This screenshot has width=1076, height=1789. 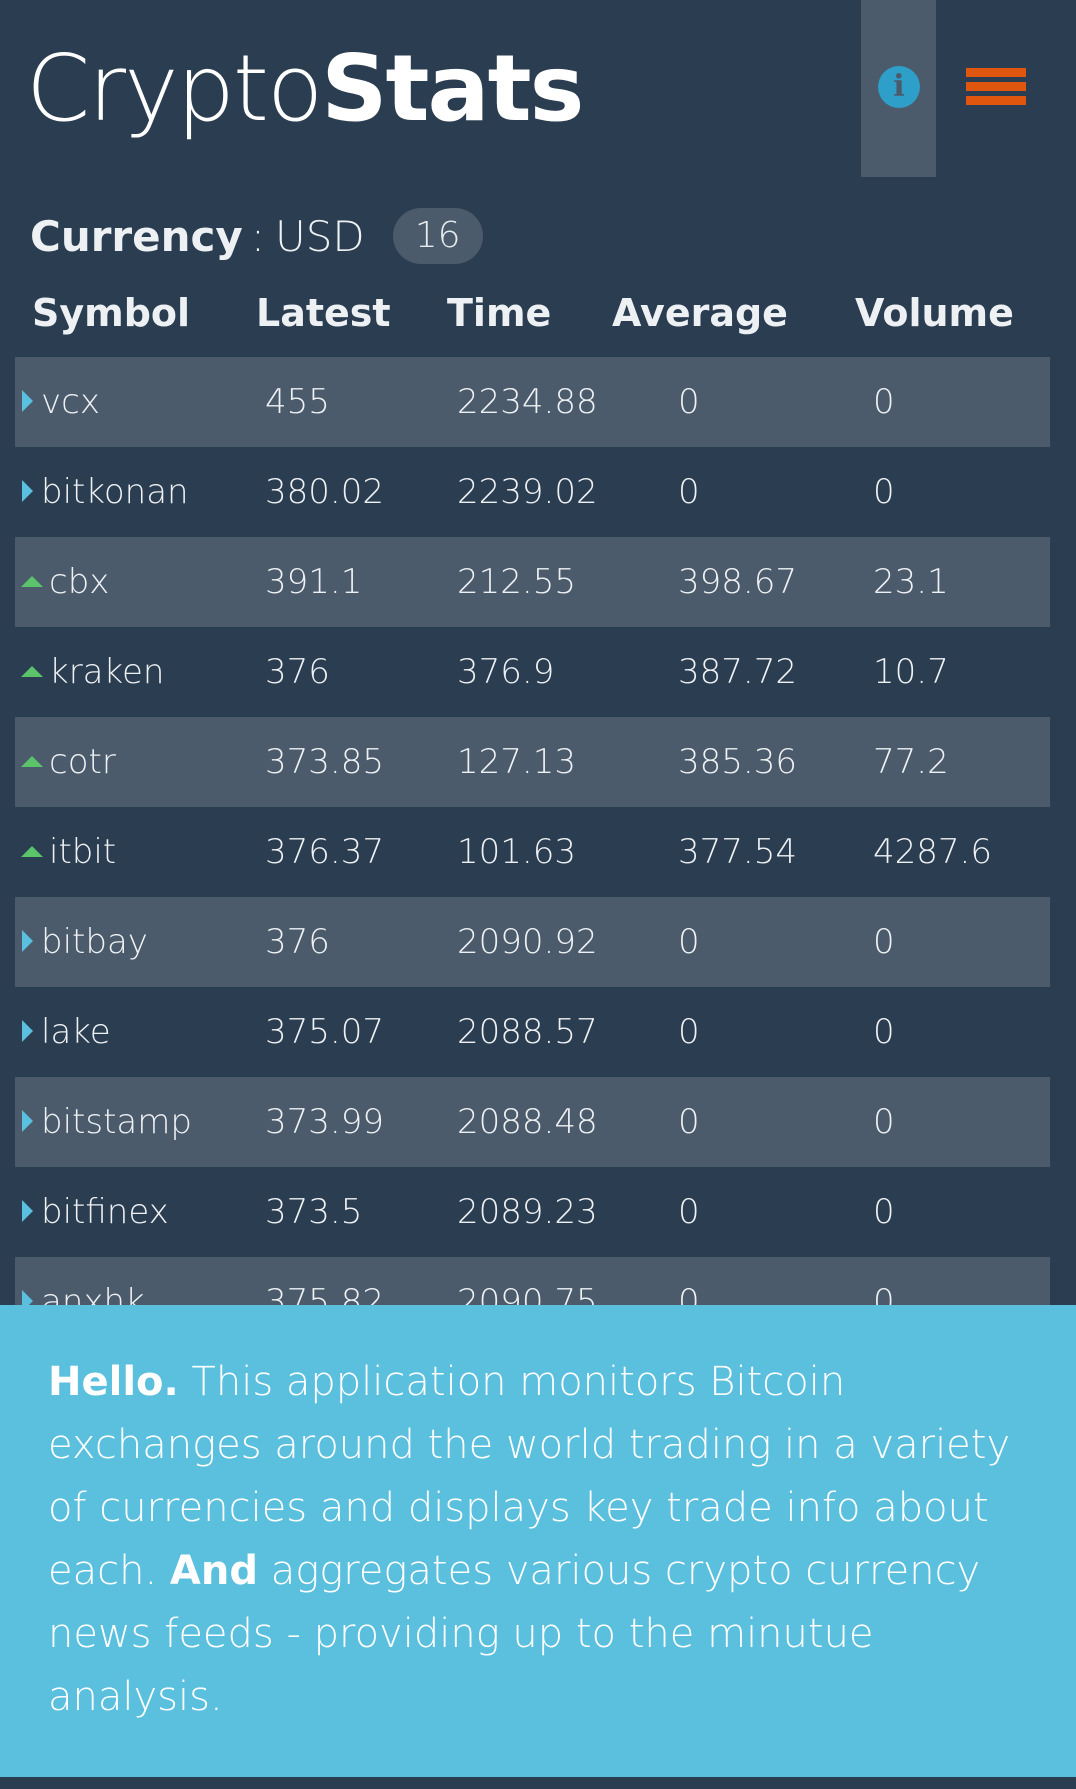 I want to click on table-header: Symbol Latest Time Average Volume, so click(x=538, y=315).